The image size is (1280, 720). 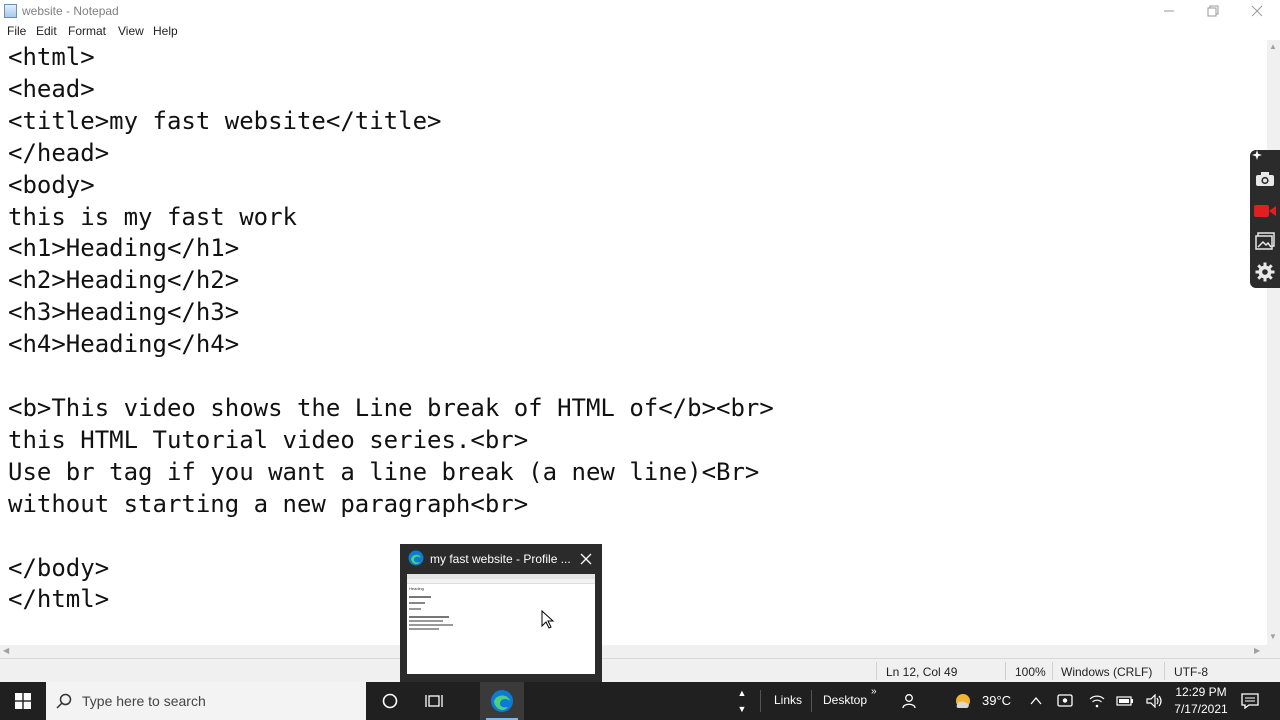 I want to click on cursor-position: Ln 12, Col 49, so click(x=922, y=672).